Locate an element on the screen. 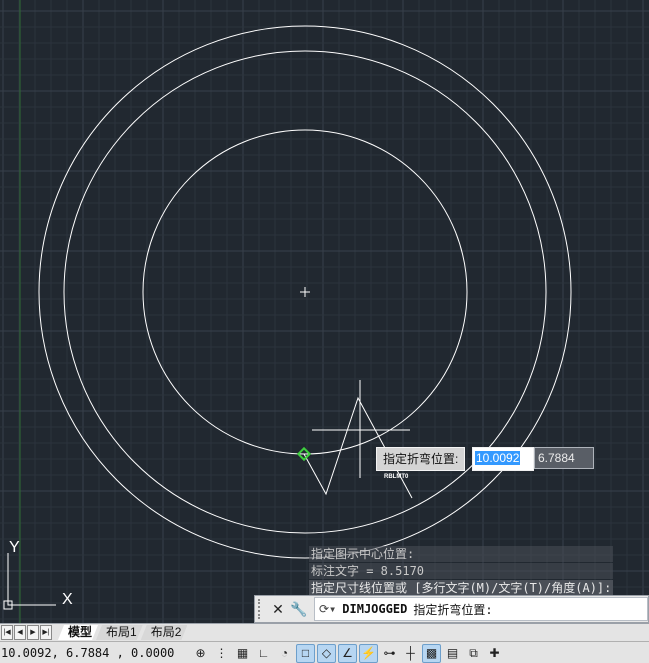 This screenshot has height=663, width=649. ortho-mode-icon: ∟ is located at coordinates (263, 653).